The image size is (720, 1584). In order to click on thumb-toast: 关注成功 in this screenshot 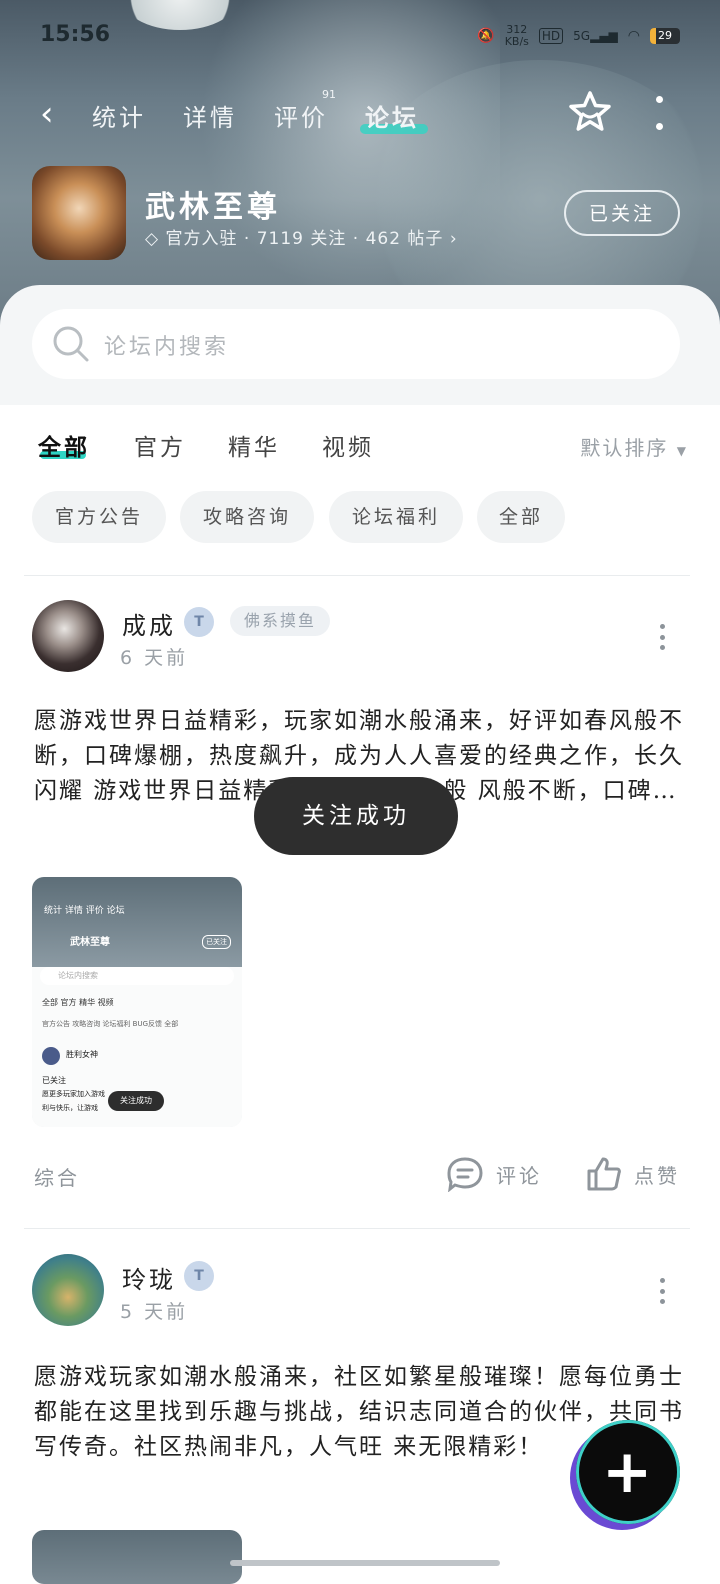, I will do `click(136, 1101)`.